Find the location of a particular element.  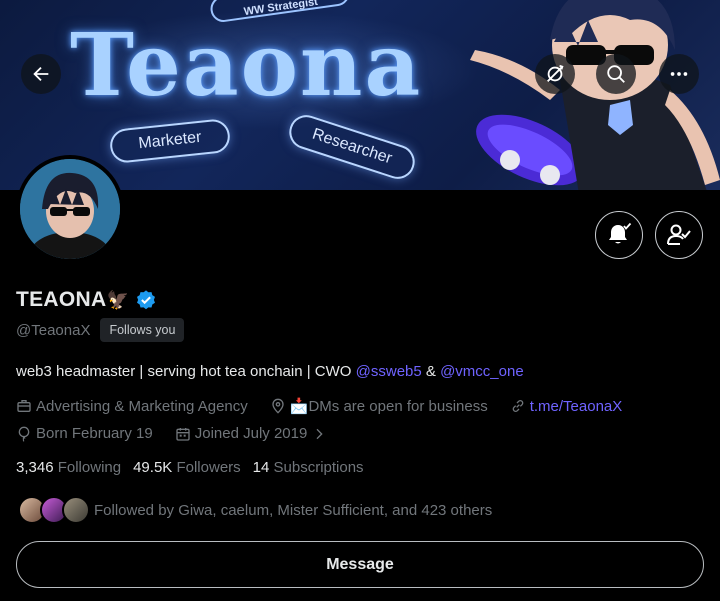

bio-ampersand: & is located at coordinates (431, 371).